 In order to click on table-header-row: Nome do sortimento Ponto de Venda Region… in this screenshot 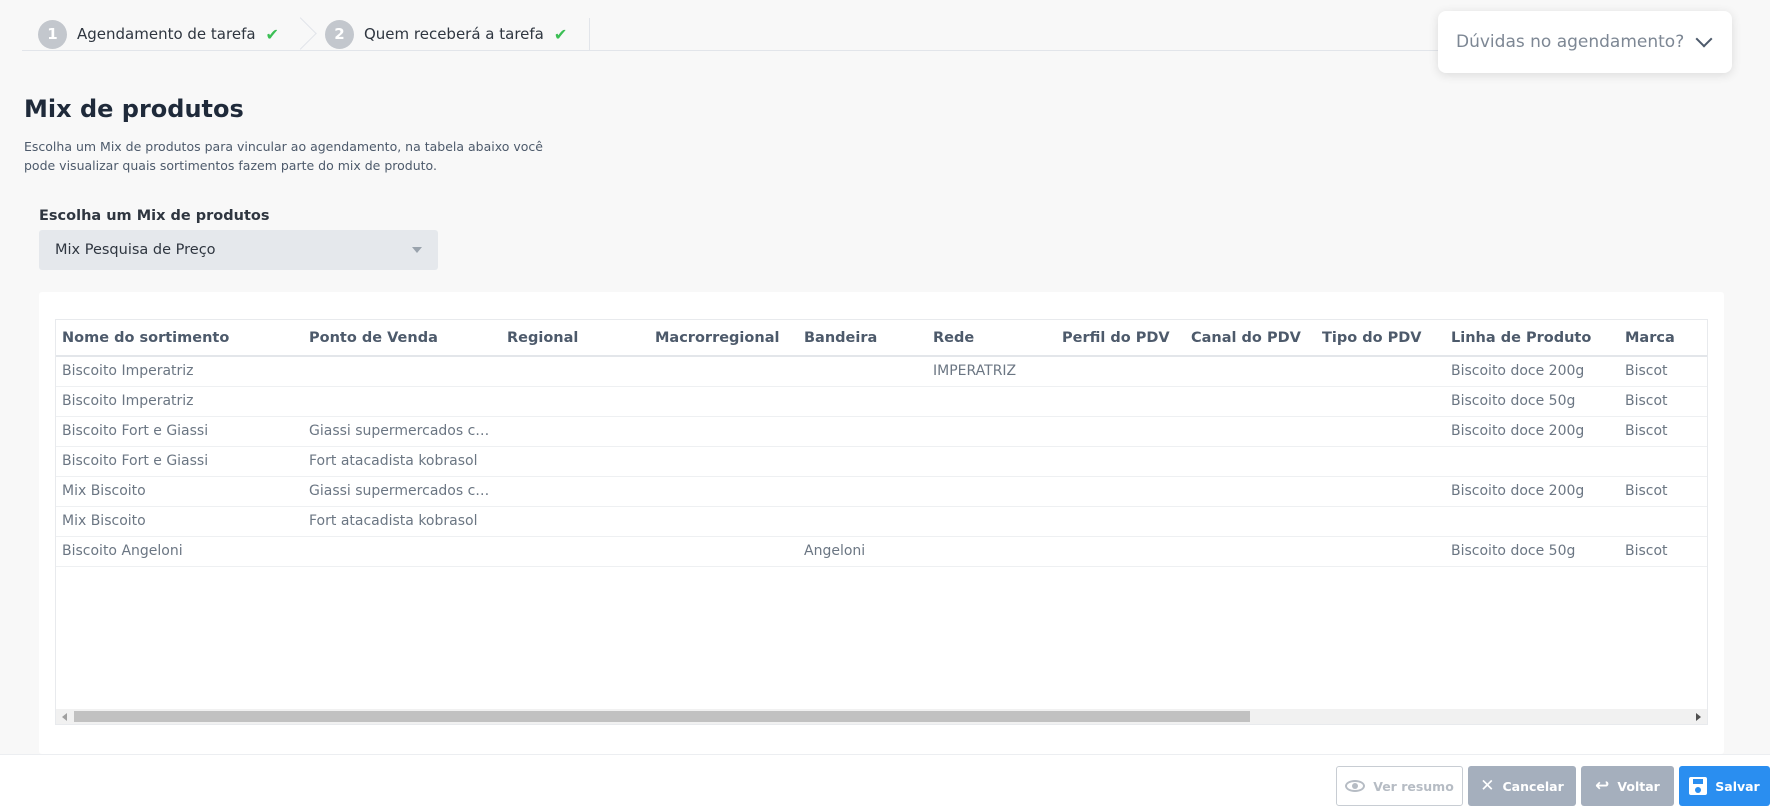, I will do `click(881, 338)`.